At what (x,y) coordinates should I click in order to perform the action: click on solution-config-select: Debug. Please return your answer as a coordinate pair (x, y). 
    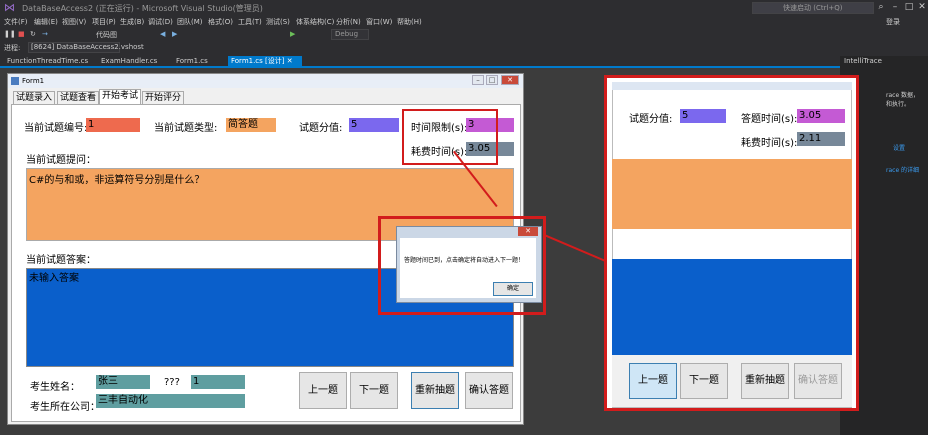
    Looking at the image, I should click on (350, 34).